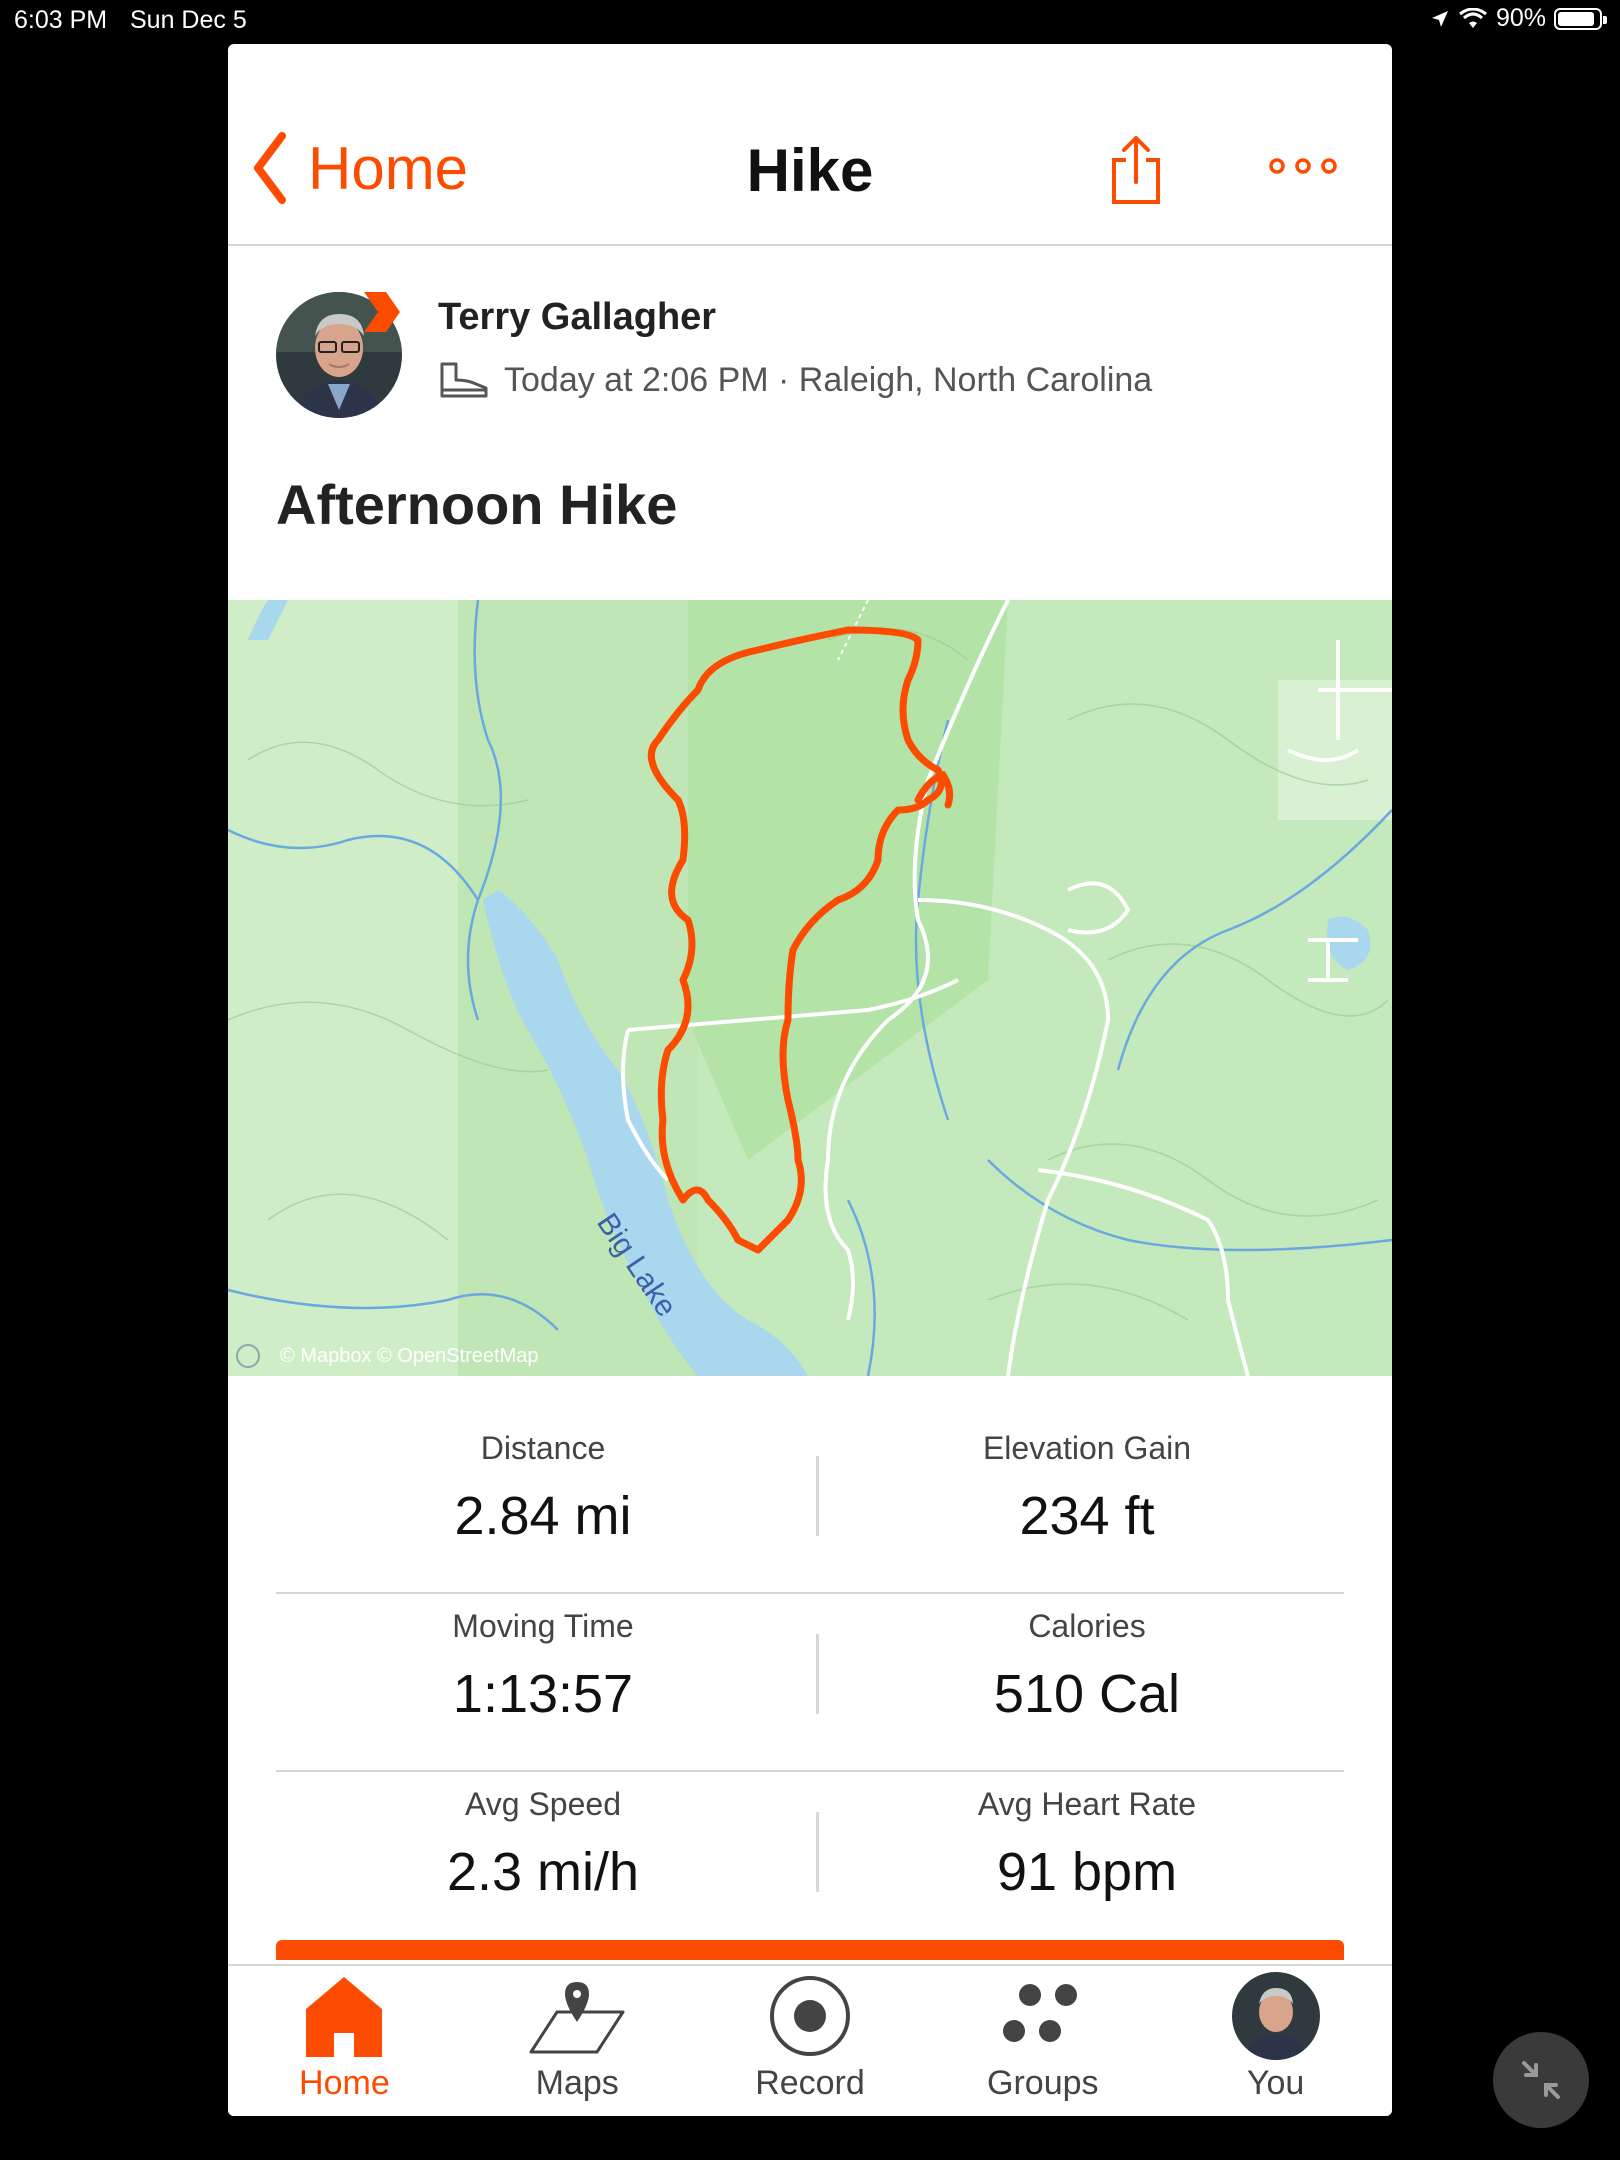  What do you see at coordinates (577, 317) in the screenshot?
I see `athlete-name: Terry Gallagher` at bounding box center [577, 317].